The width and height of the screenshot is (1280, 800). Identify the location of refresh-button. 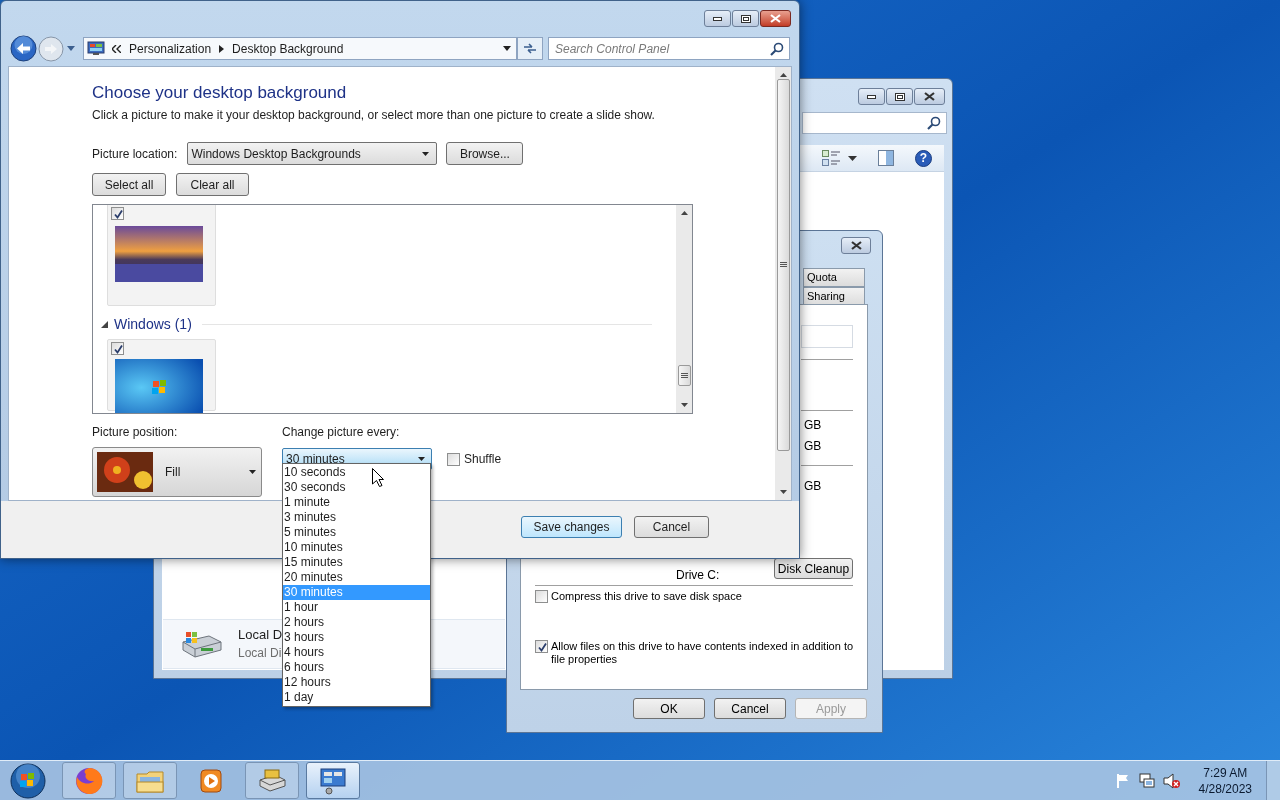
(530, 48).